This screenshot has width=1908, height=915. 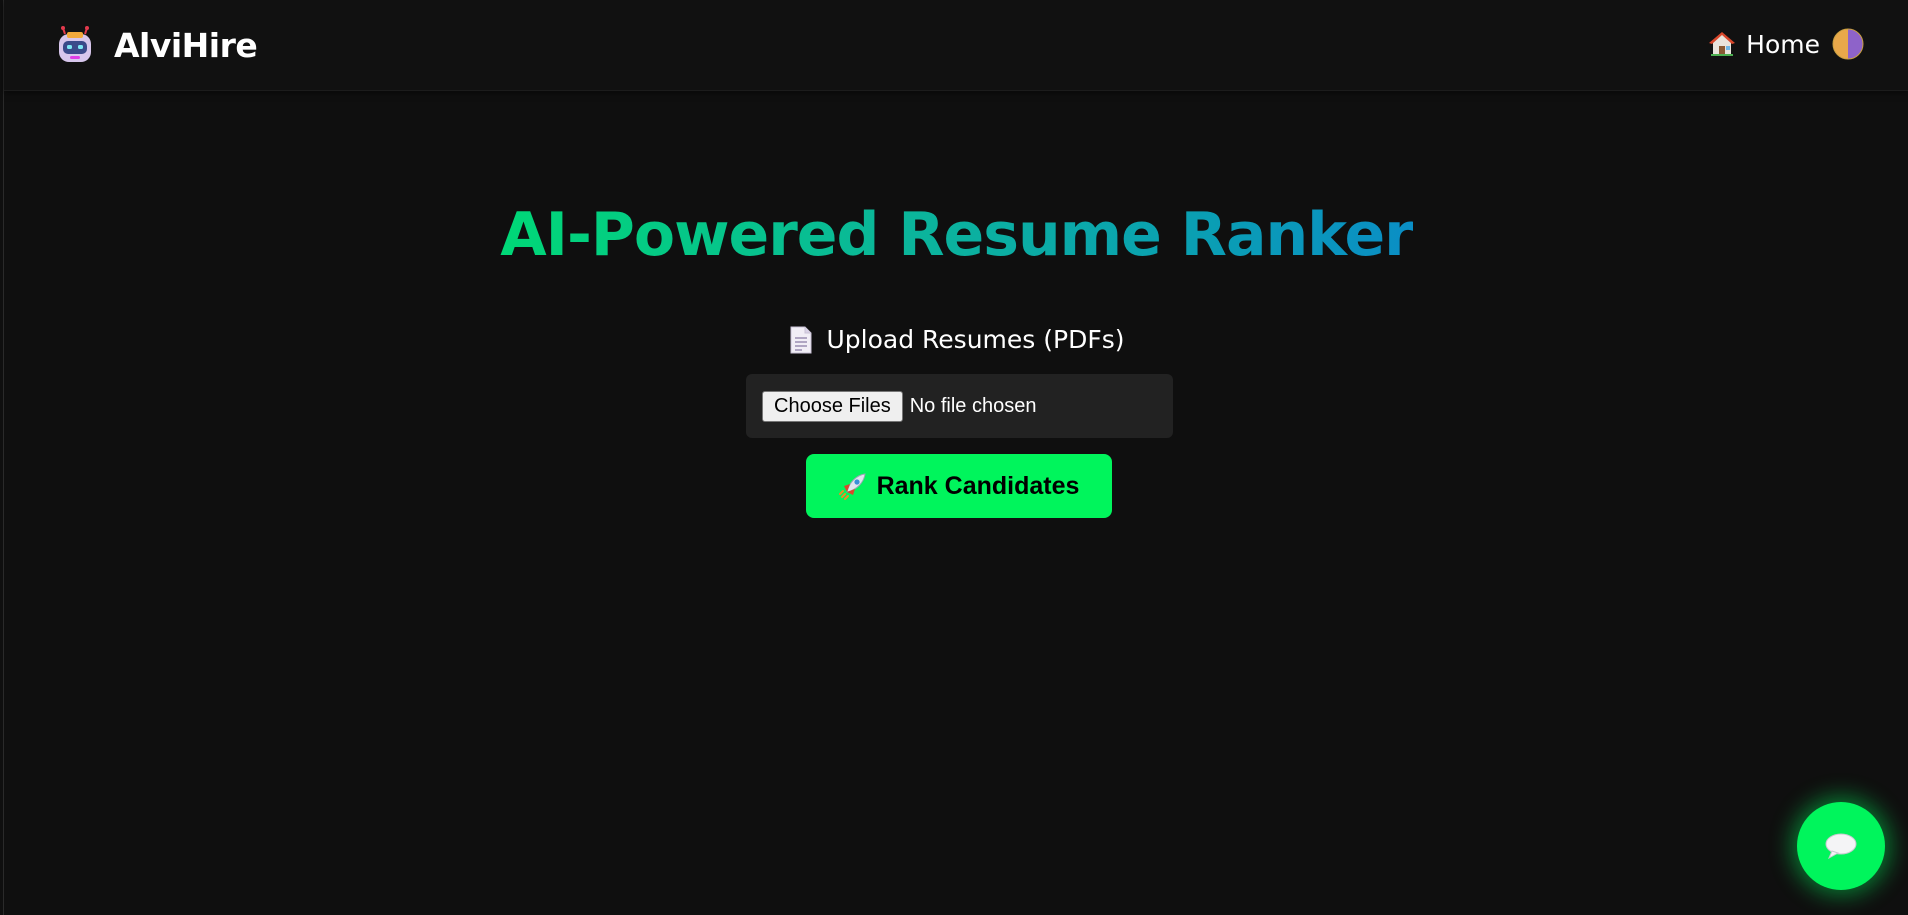 I want to click on rank-candidates-button: Rank Candidates, so click(x=959, y=486).